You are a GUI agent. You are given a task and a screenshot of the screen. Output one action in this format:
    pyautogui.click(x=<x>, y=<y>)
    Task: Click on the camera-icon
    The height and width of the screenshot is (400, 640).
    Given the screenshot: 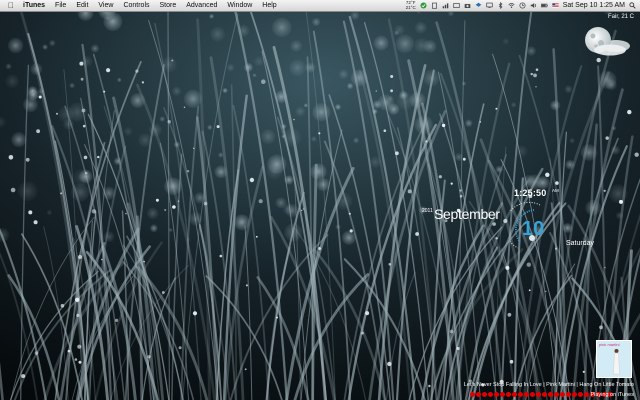 What is the action you would take?
    pyautogui.click(x=467, y=5)
    